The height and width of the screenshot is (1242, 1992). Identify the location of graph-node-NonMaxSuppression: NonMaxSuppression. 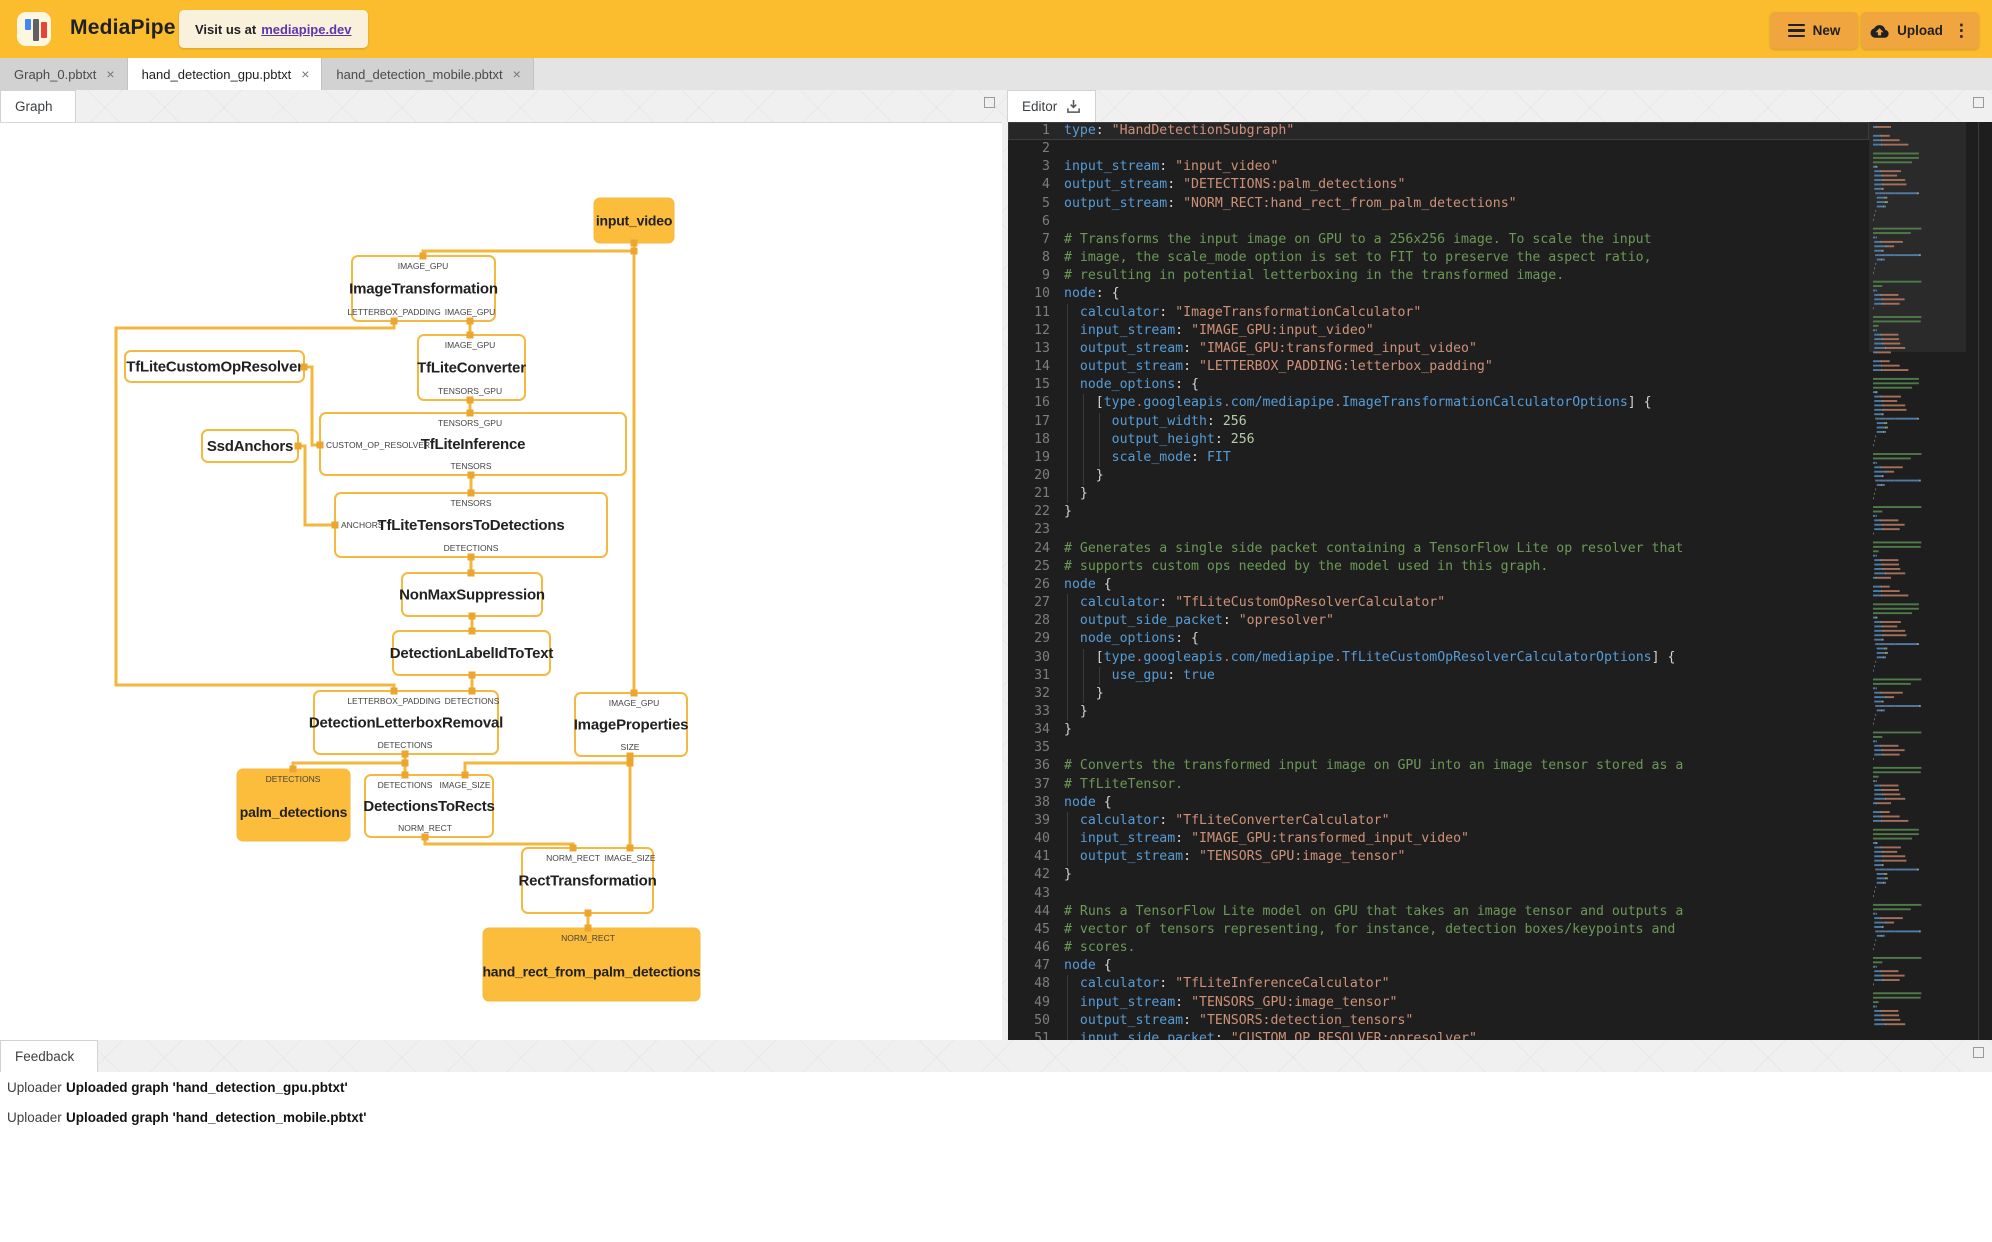
(472, 594).